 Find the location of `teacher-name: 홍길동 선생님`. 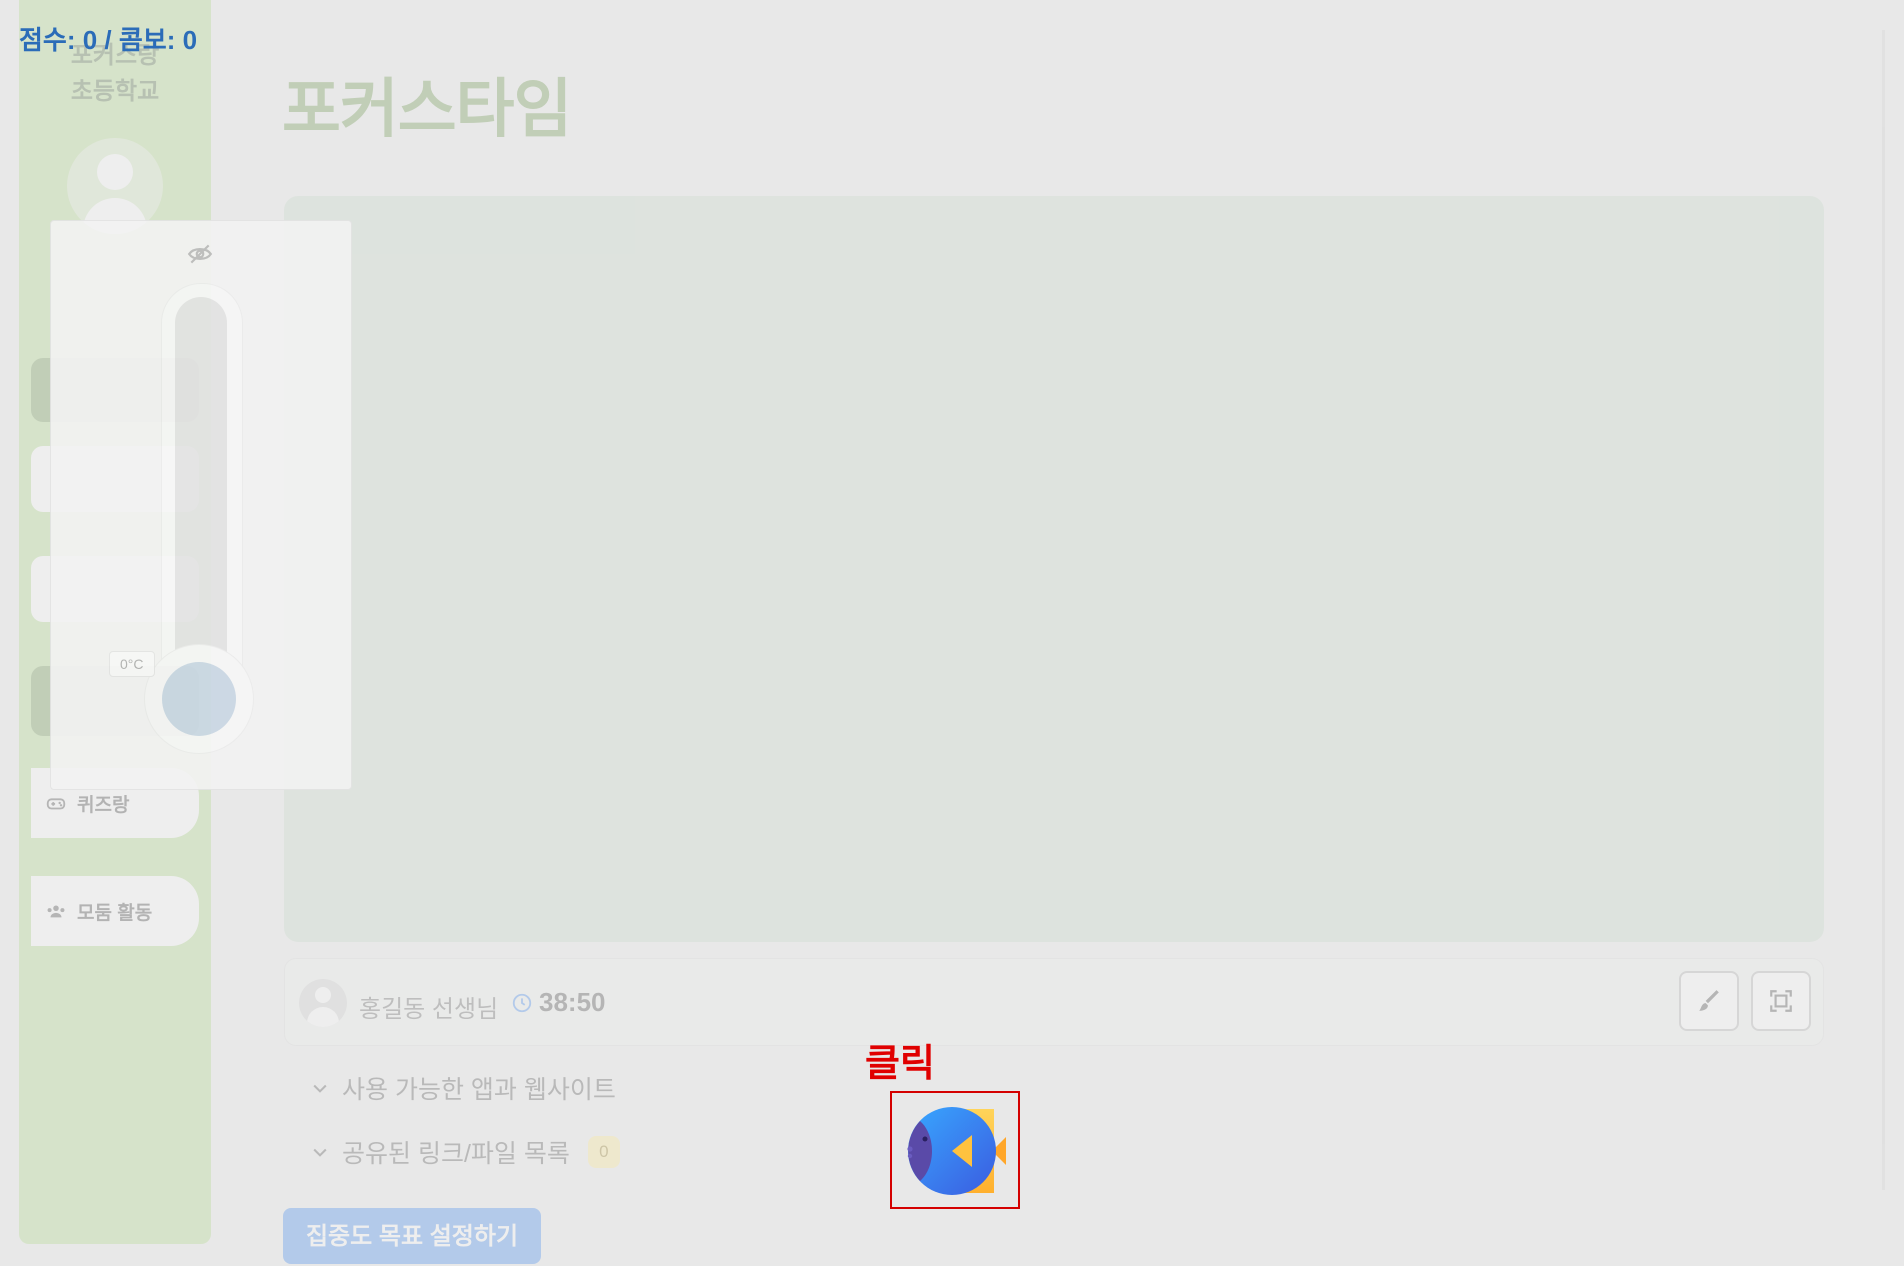

teacher-name: 홍길동 선생님 is located at coordinates (429, 1009).